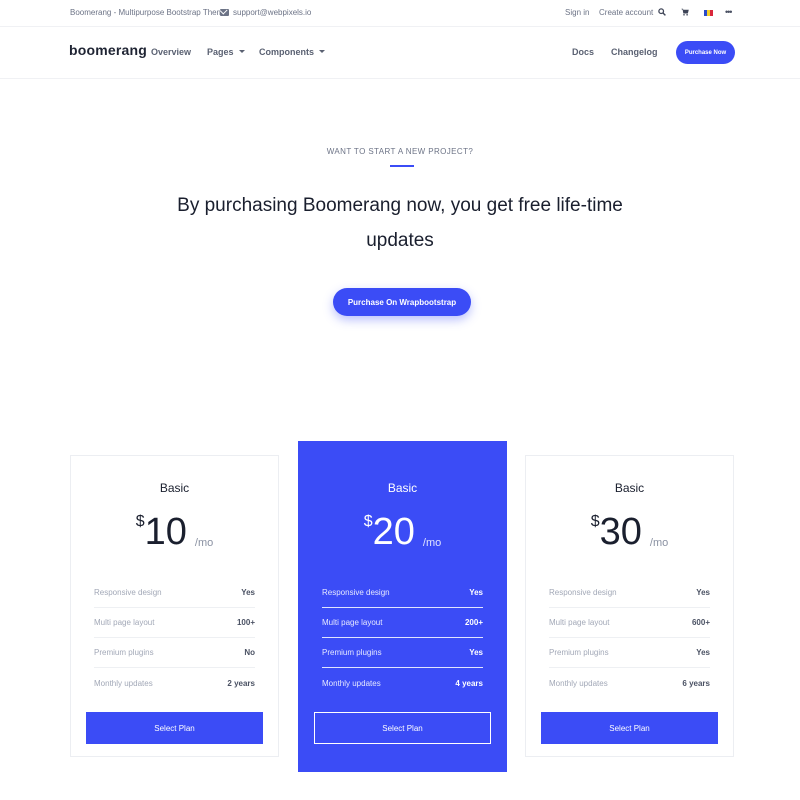 The height and width of the screenshot is (800, 800). Describe the element at coordinates (400, 151) in the screenshot. I see `hero-eyebrow: WANT TO START A NEW PROJECT?` at that location.